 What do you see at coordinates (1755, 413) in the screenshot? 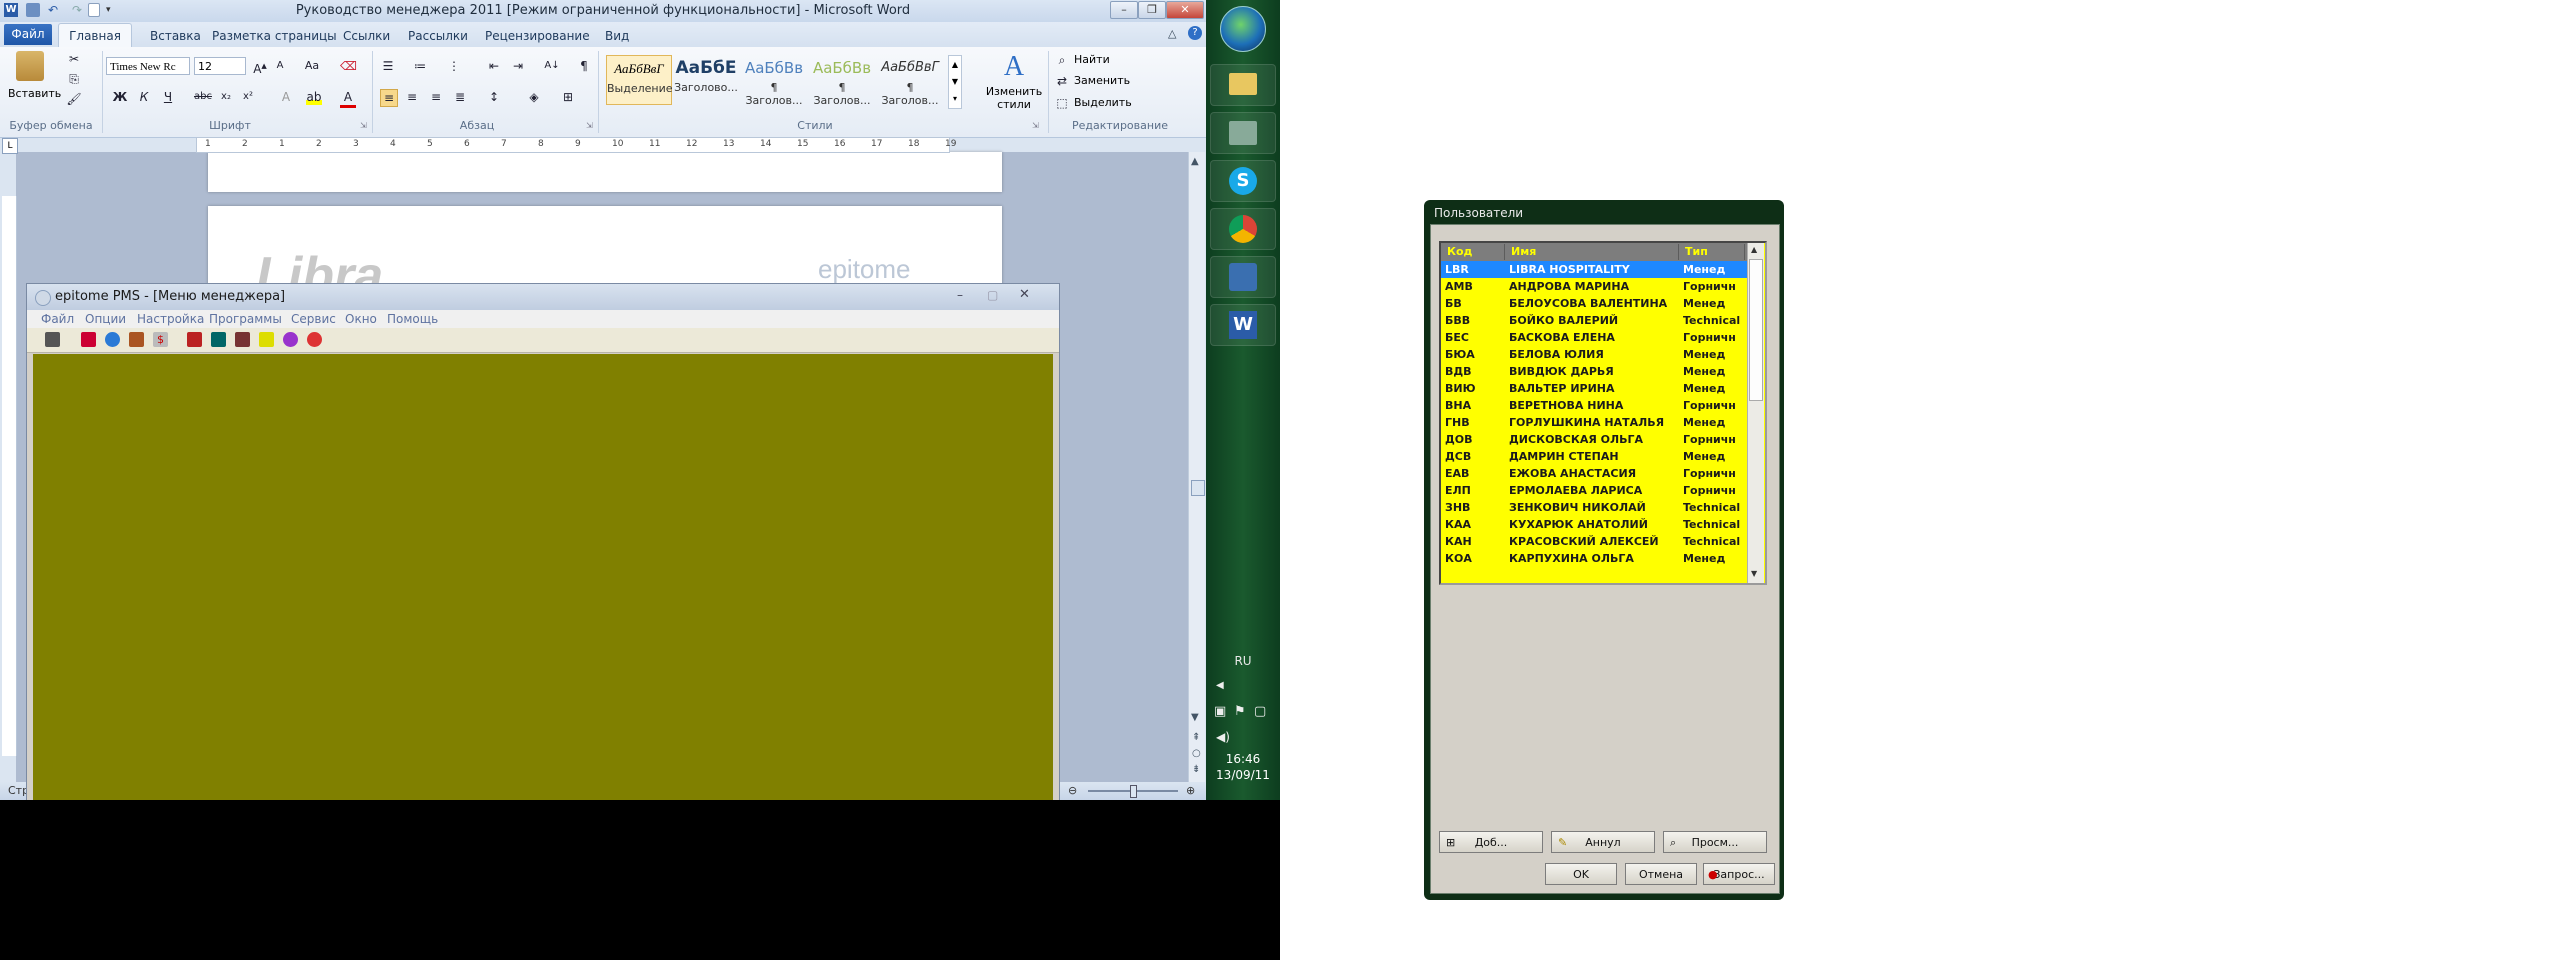
I see `grid-scrollbar: ▲ ▼` at bounding box center [1755, 413].